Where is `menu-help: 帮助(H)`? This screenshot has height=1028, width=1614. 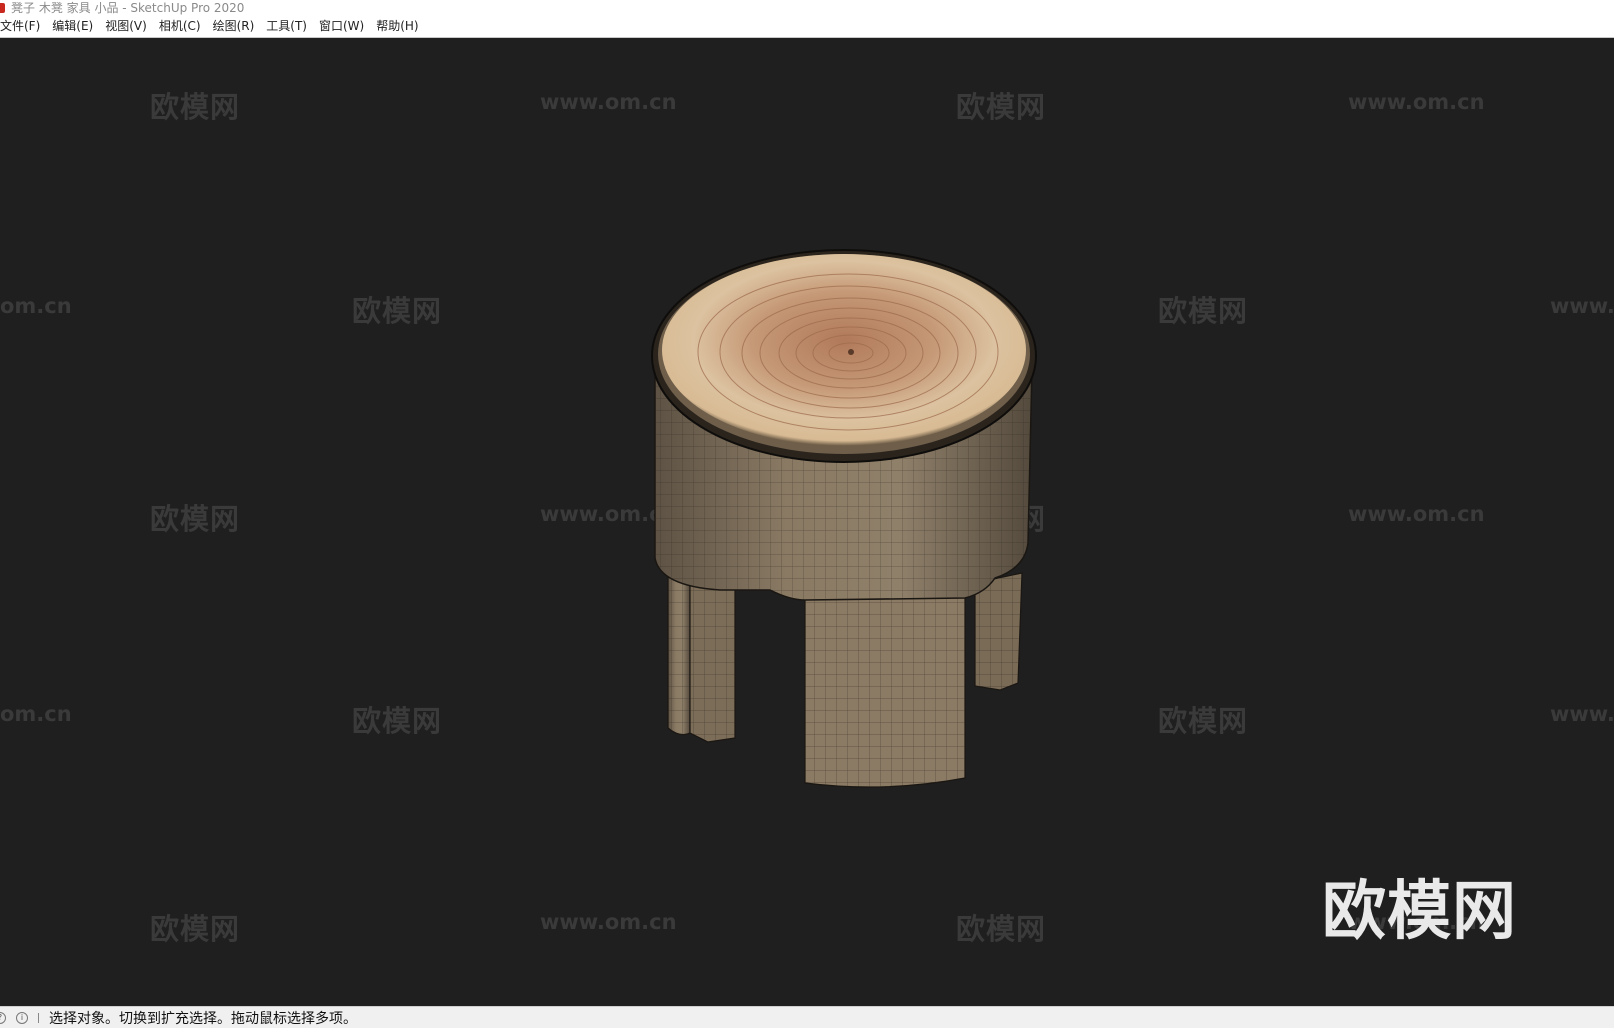
menu-help: 帮助(H) is located at coordinates (397, 26).